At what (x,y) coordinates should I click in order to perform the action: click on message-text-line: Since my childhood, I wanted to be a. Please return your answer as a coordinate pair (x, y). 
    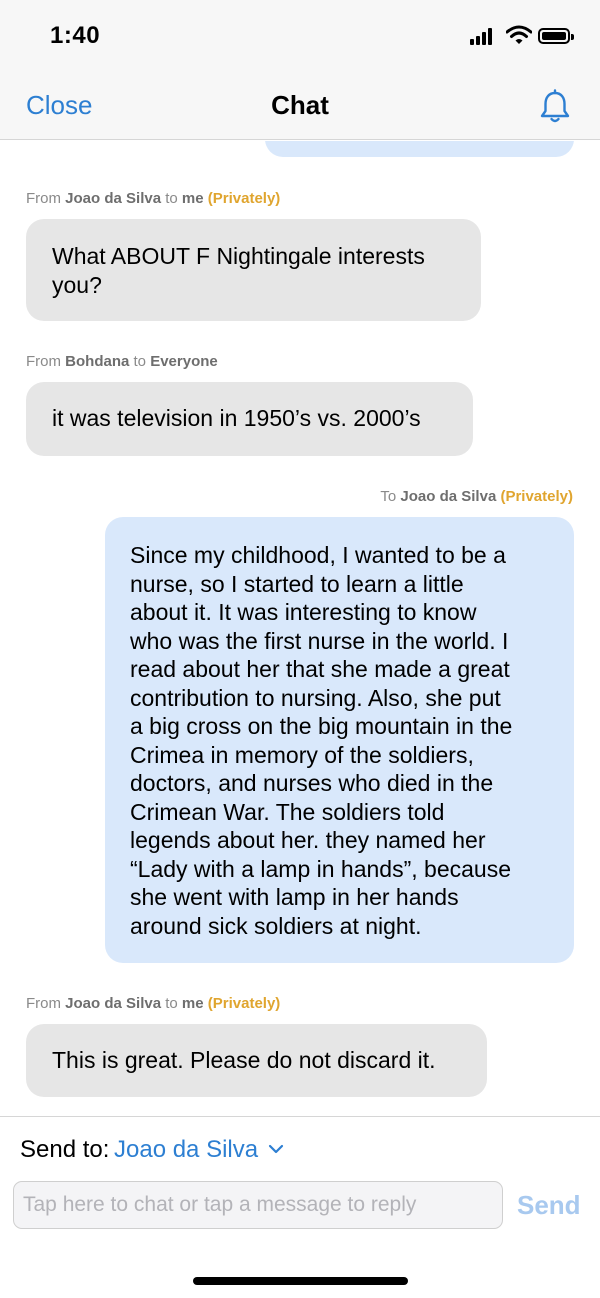
    Looking at the image, I should click on (318, 555).